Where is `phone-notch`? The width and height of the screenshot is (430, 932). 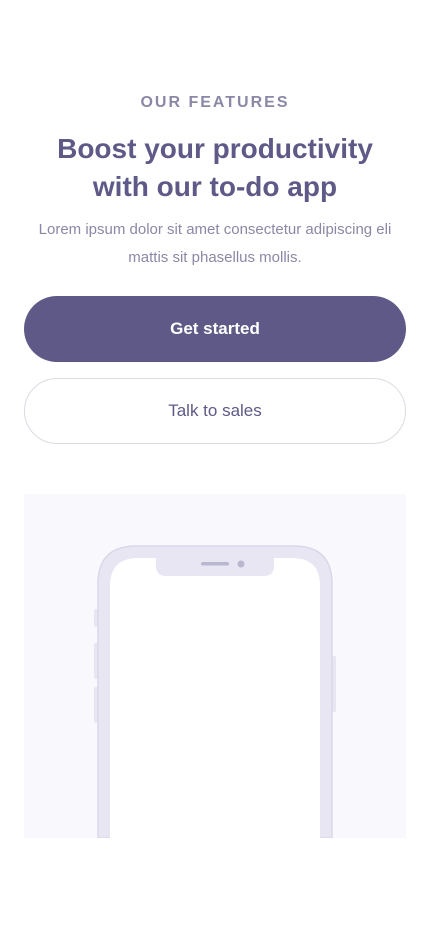 phone-notch is located at coordinates (215, 566).